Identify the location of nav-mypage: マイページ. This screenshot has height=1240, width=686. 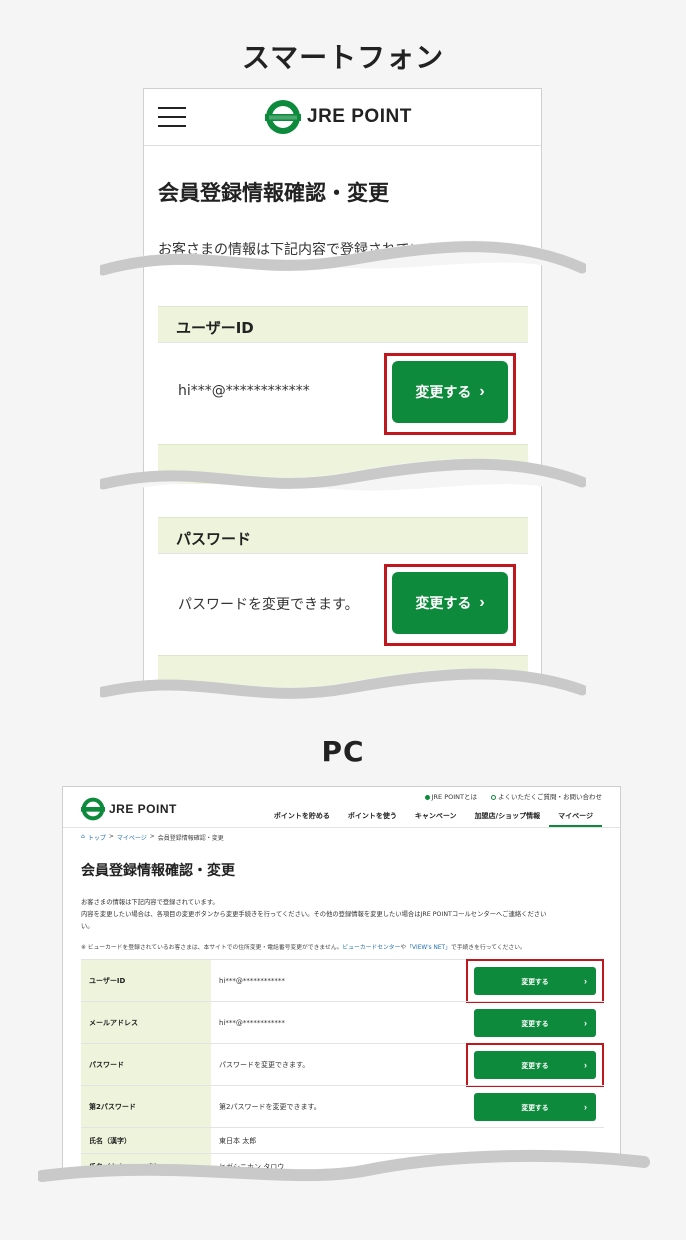
(575, 819).